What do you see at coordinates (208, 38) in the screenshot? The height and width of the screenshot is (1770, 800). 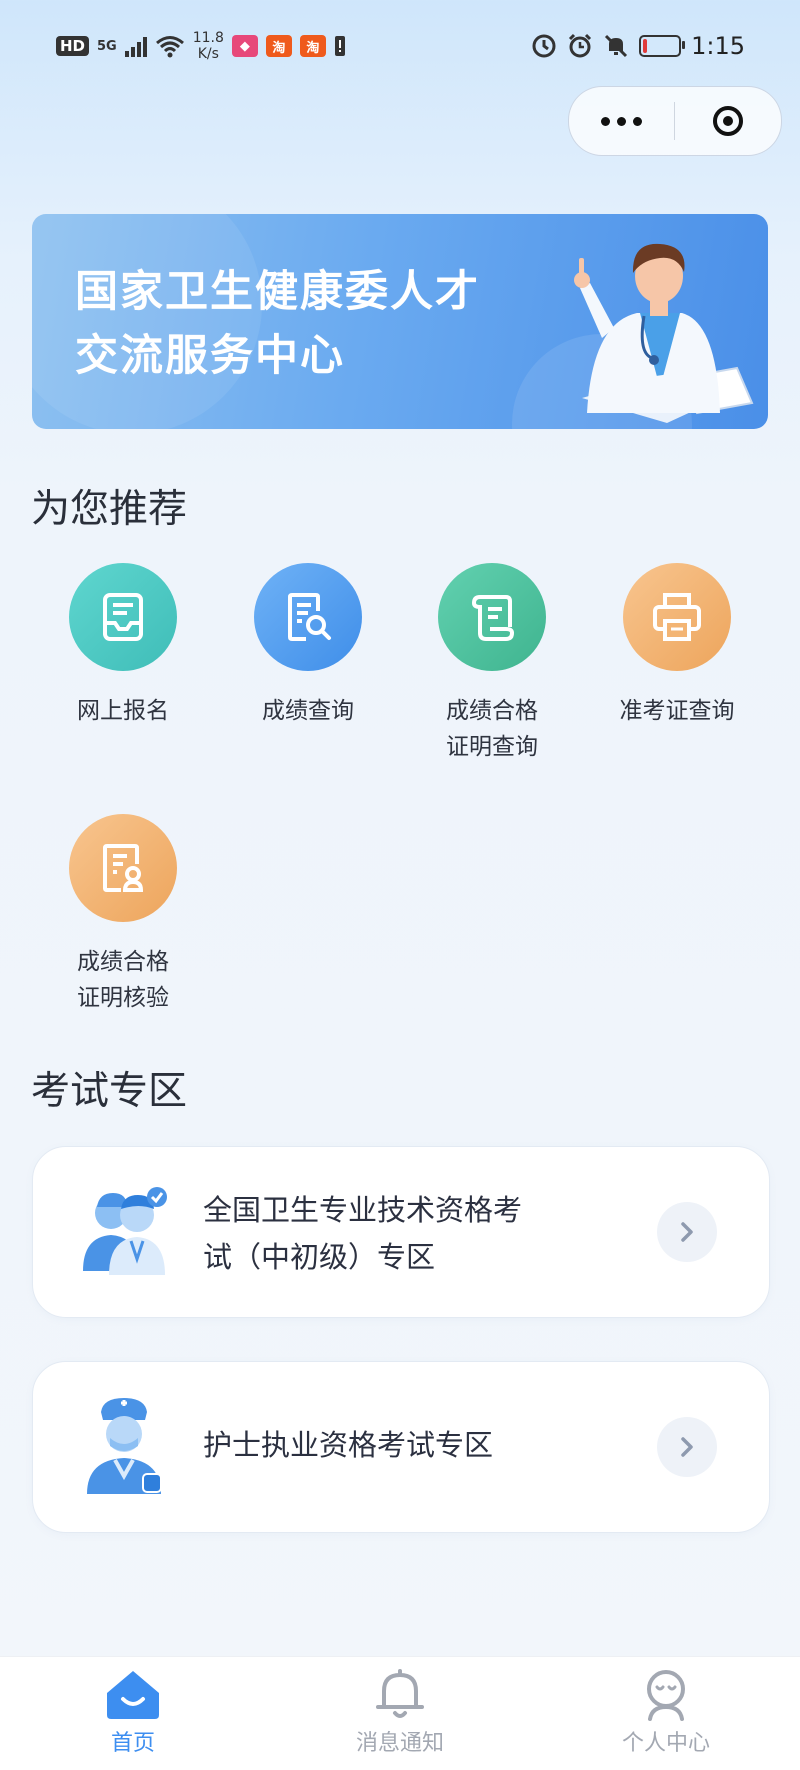 I see `speed-value: 11.8` at bounding box center [208, 38].